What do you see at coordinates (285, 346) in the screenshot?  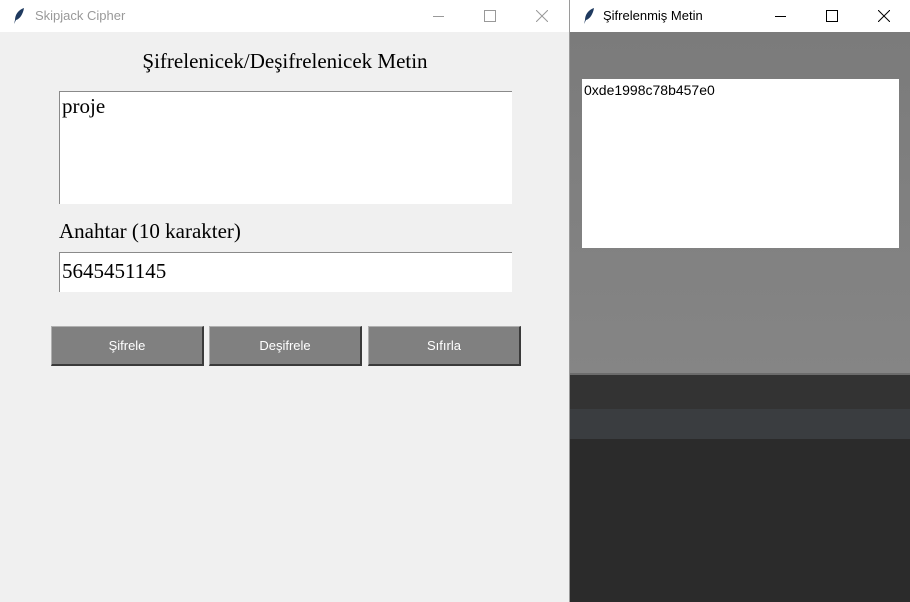 I see `decrypt-button: Deşifrele` at bounding box center [285, 346].